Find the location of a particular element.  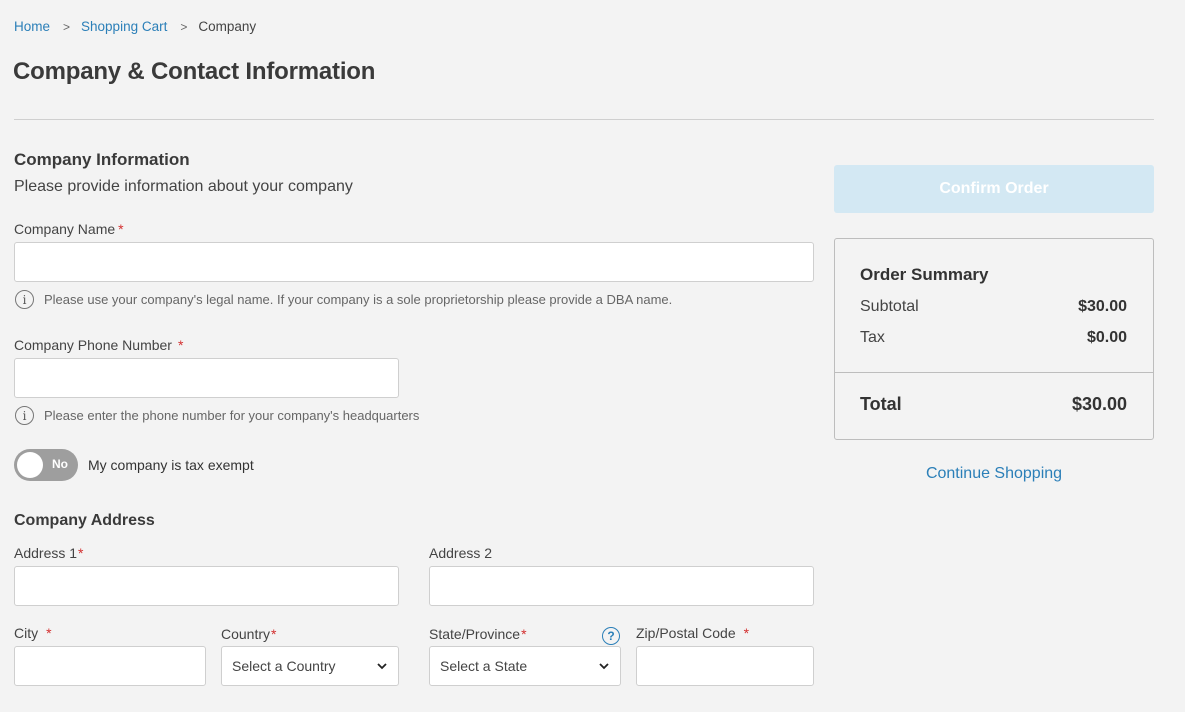

address1-input is located at coordinates (206, 586).